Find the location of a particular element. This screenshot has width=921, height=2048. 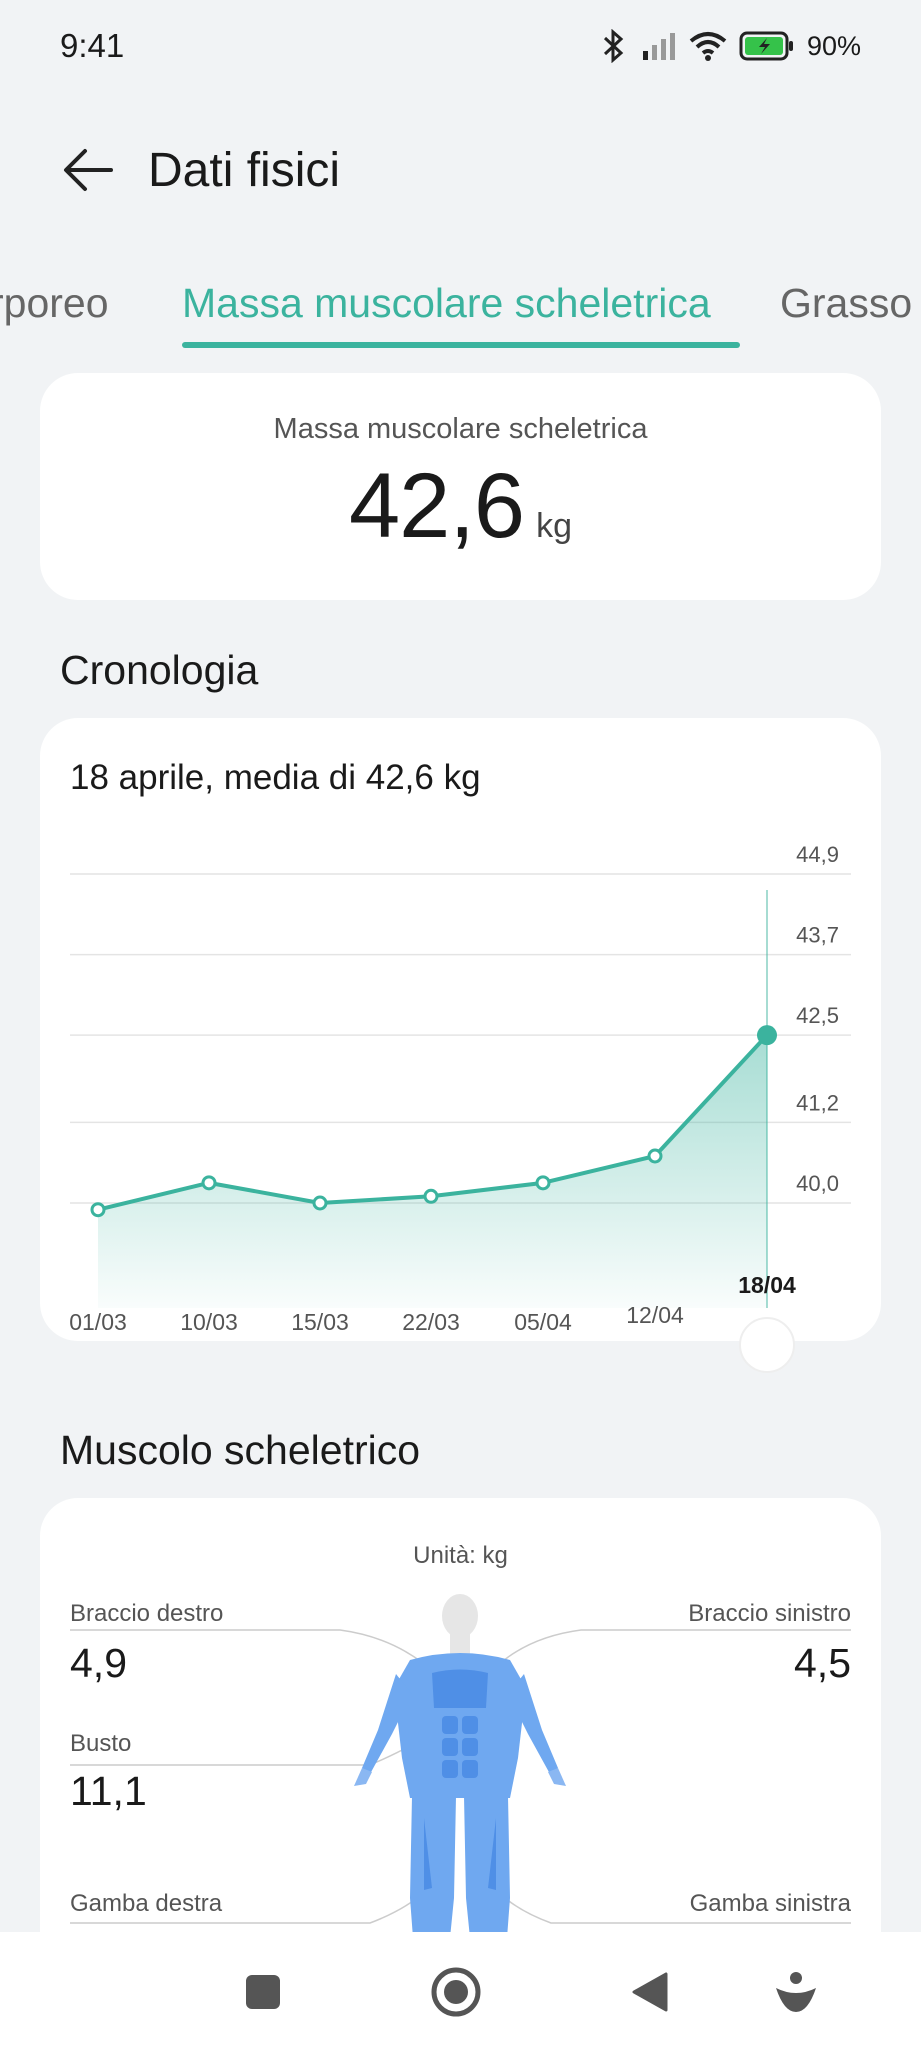

back-nav-button is located at coordinates (650, 1992).